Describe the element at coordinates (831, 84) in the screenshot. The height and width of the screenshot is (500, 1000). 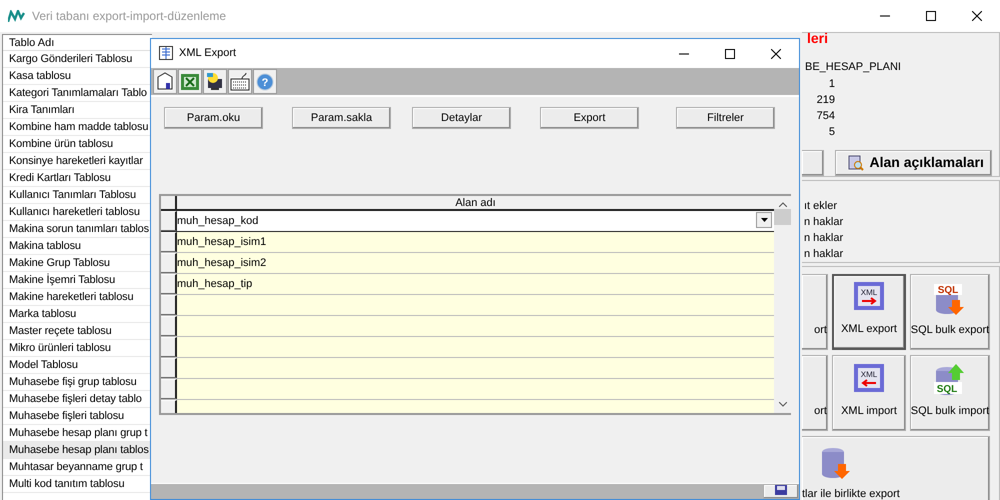
I see `property-value: 1` at that location.